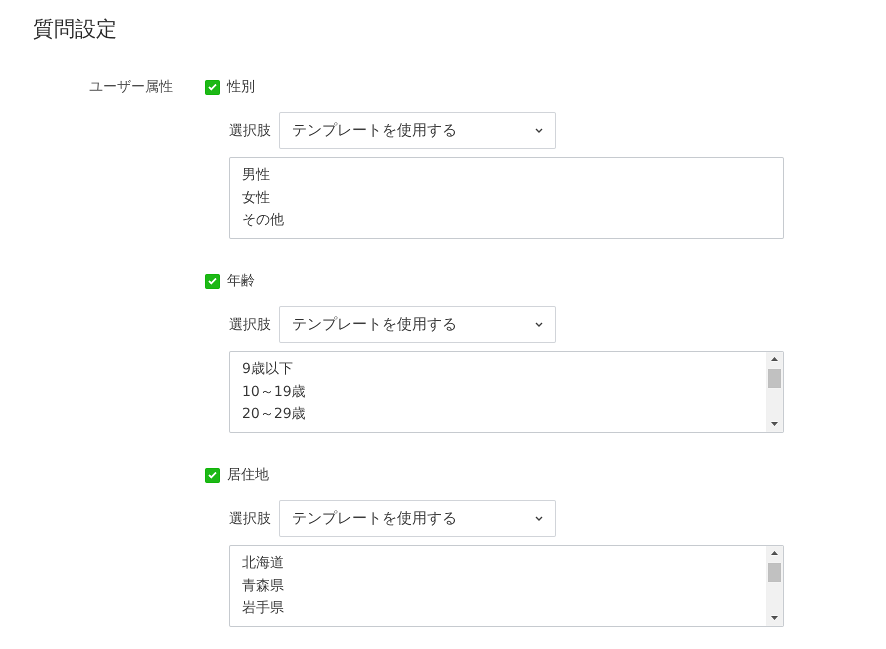  I want to click on option-text: その他, so click(263, 220).